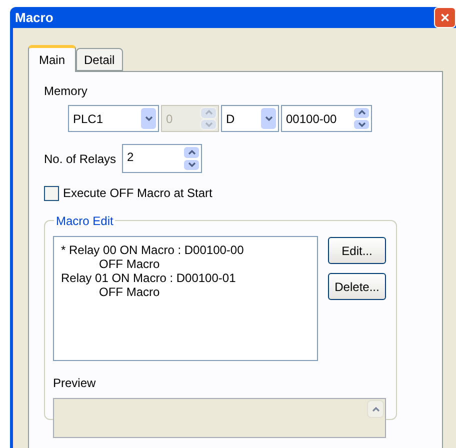 This screenshot has height=448, width=456. What do you see at coordinates (34, 17) in the screenshot?
I see `window-title: Macro` at bounding box center [34, 17].